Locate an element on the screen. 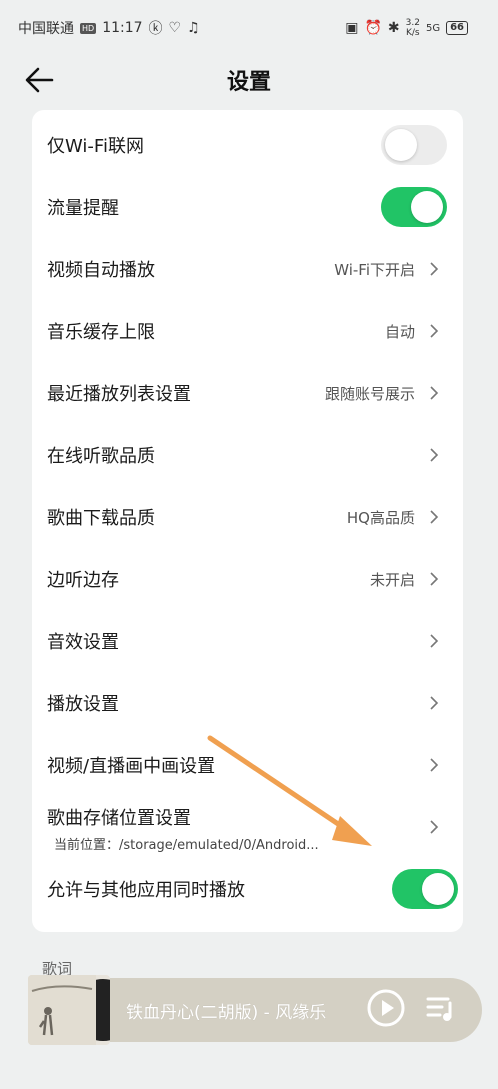 The height and width of the screenshot is (1089, 498). wifi-only-toggle is located at coordinates (414, 145).